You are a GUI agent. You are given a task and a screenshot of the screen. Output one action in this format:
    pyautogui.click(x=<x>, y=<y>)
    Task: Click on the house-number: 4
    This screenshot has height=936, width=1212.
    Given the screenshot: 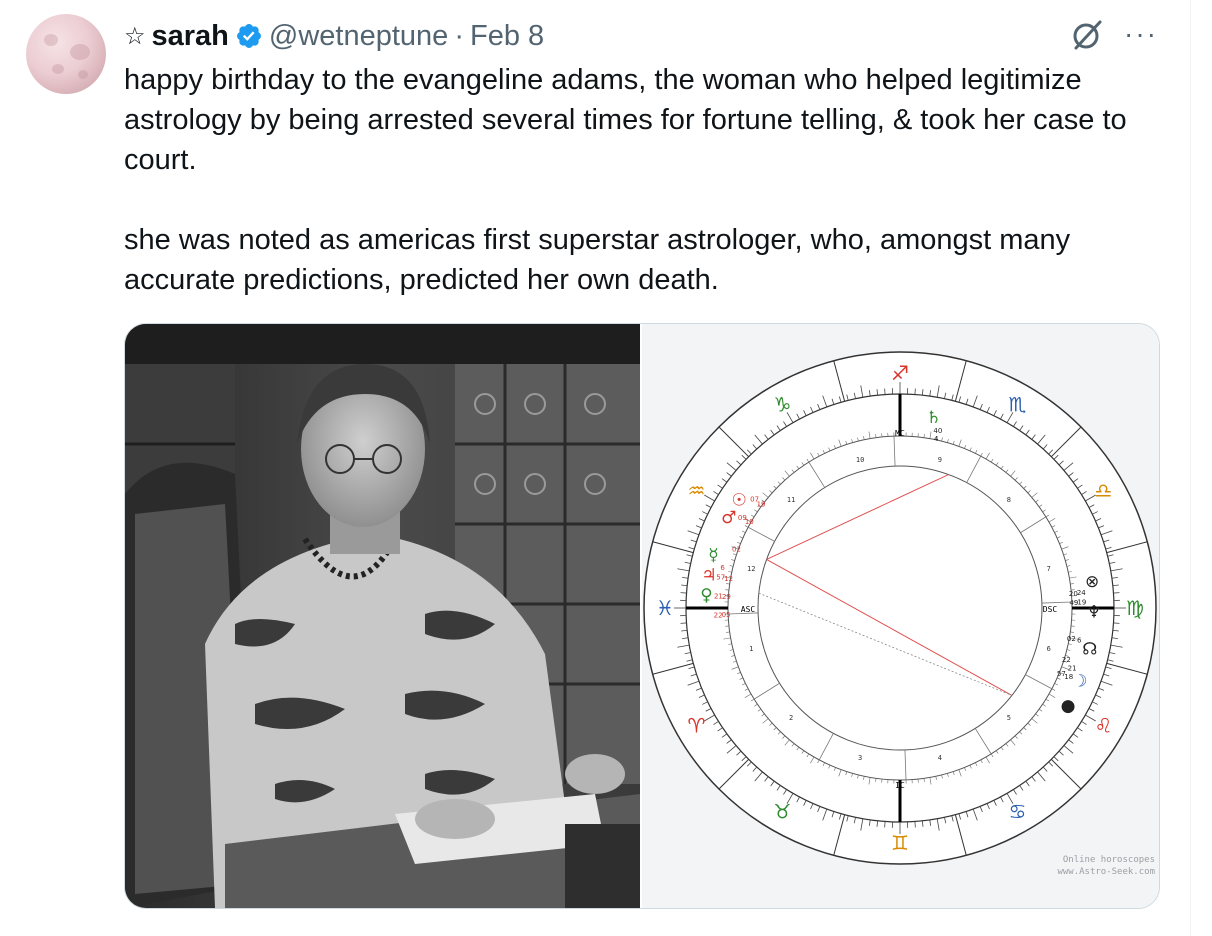 What is the action you would take?
    pyautogui.click(x=940, y=758)
    